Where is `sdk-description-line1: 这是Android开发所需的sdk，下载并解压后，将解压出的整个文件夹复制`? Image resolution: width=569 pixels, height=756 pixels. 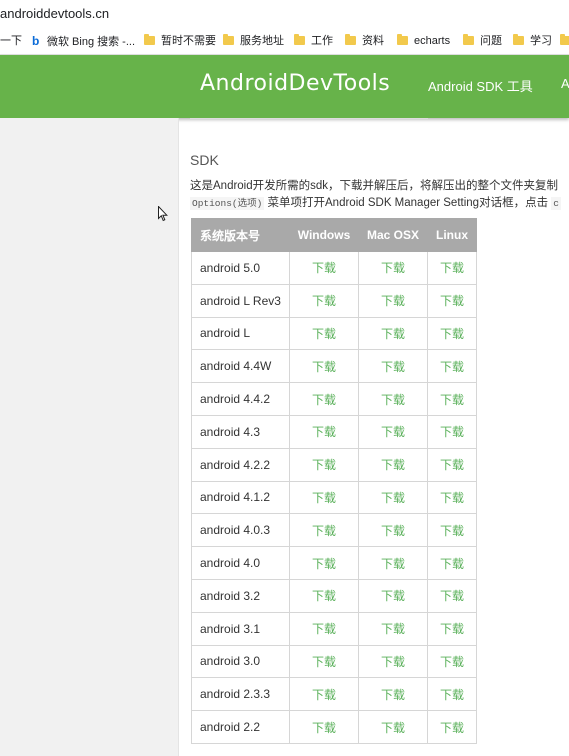
sdk-description-line1: 这是Android开发所需的sdk，下载并解压后，将解压出的整个文件夹复制 is located at coordinates (374, 186).